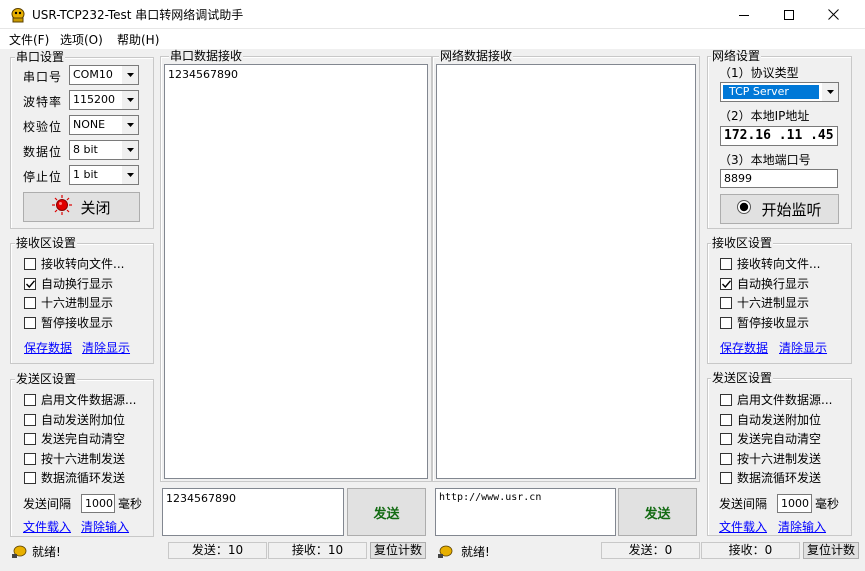 This screenshot has height=571, width=865. What do you see at coordinates (30, 323) in the screenshot?
I see `left-pause-recv-checkbox` at bounding box center [30, 323].